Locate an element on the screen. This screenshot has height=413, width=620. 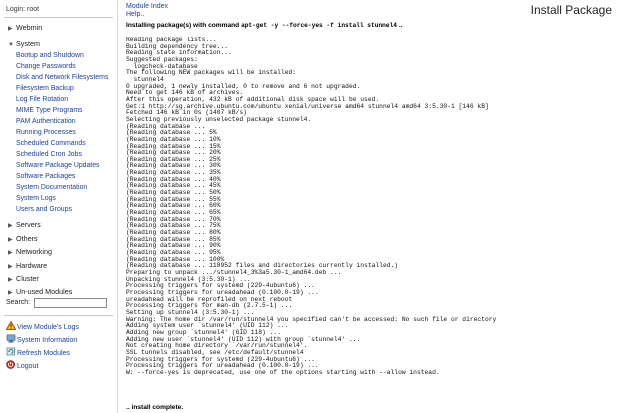
page-title: Install Package is located at coordinates (571, 10).